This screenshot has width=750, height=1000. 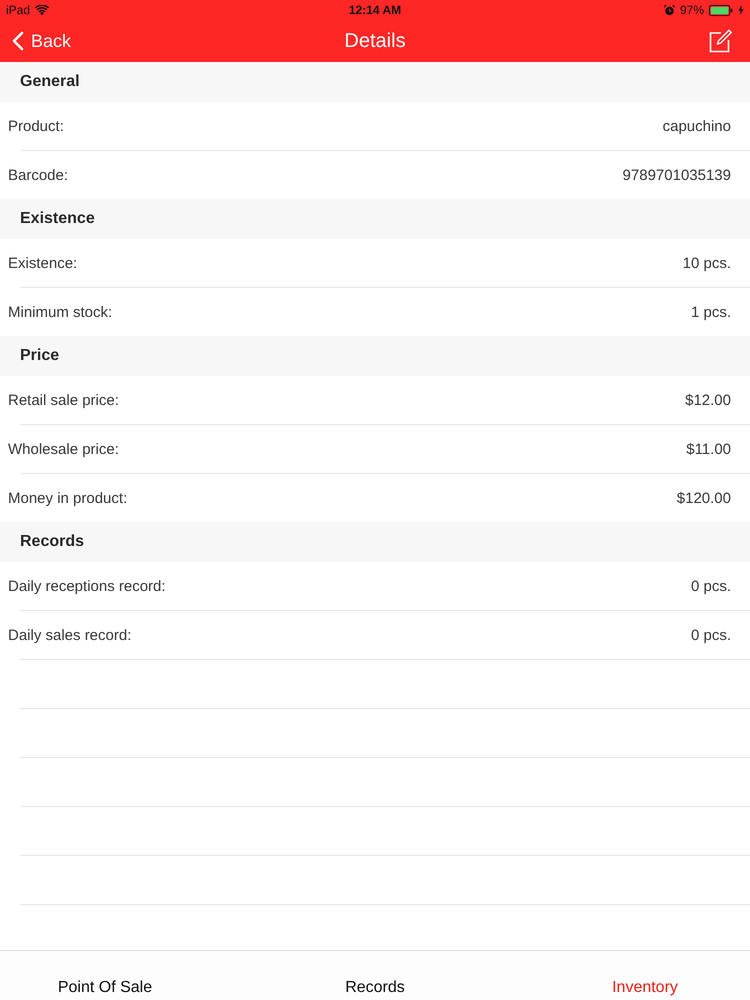 I want to click on section-header: General, so click(x=375, y=82).